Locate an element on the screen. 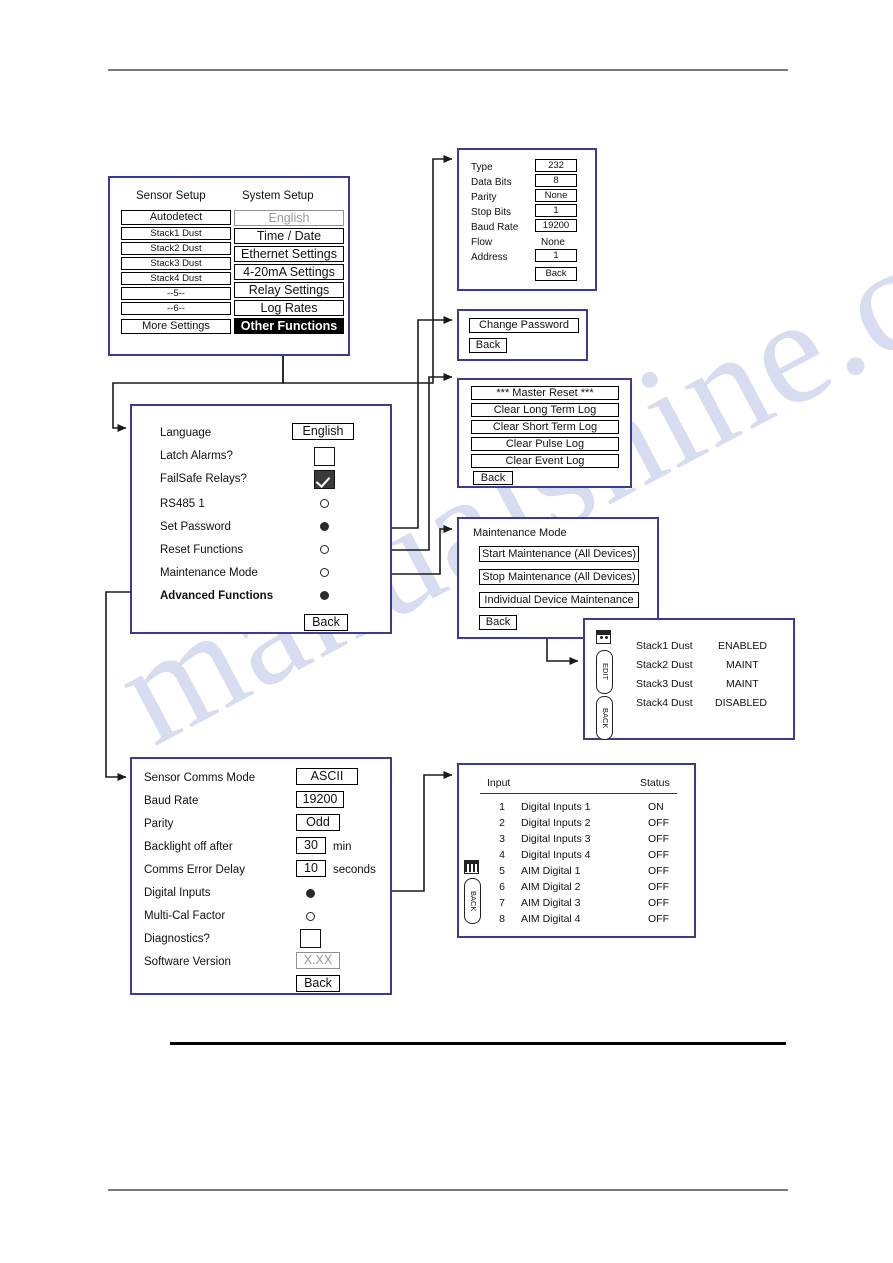  change-password-panel: Change Password Back is located at coordinates (522, 335).